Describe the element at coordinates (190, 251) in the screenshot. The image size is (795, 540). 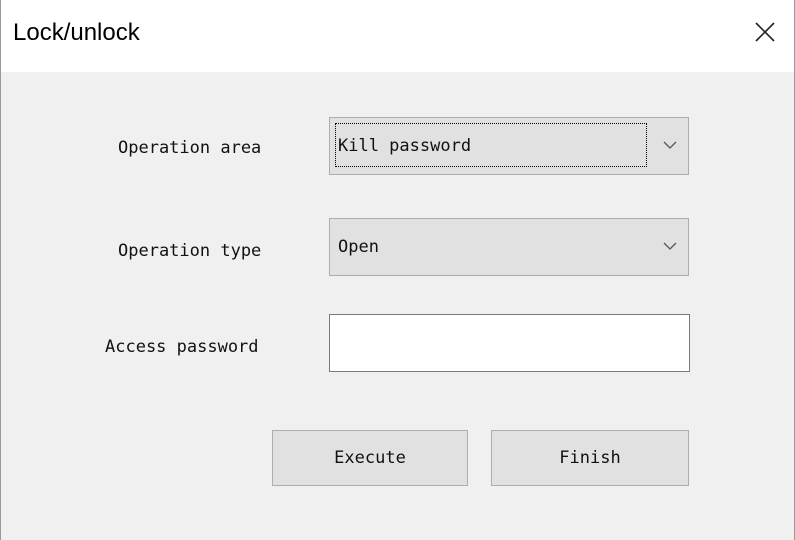
I see `operation-type-label: Operation type` at that location.